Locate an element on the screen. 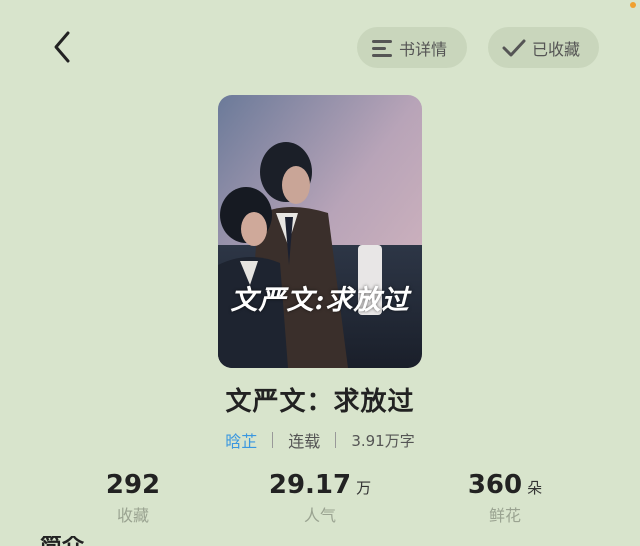  stat-flowers: 360 朵 鲜花 is located at coordinates (505, 498).